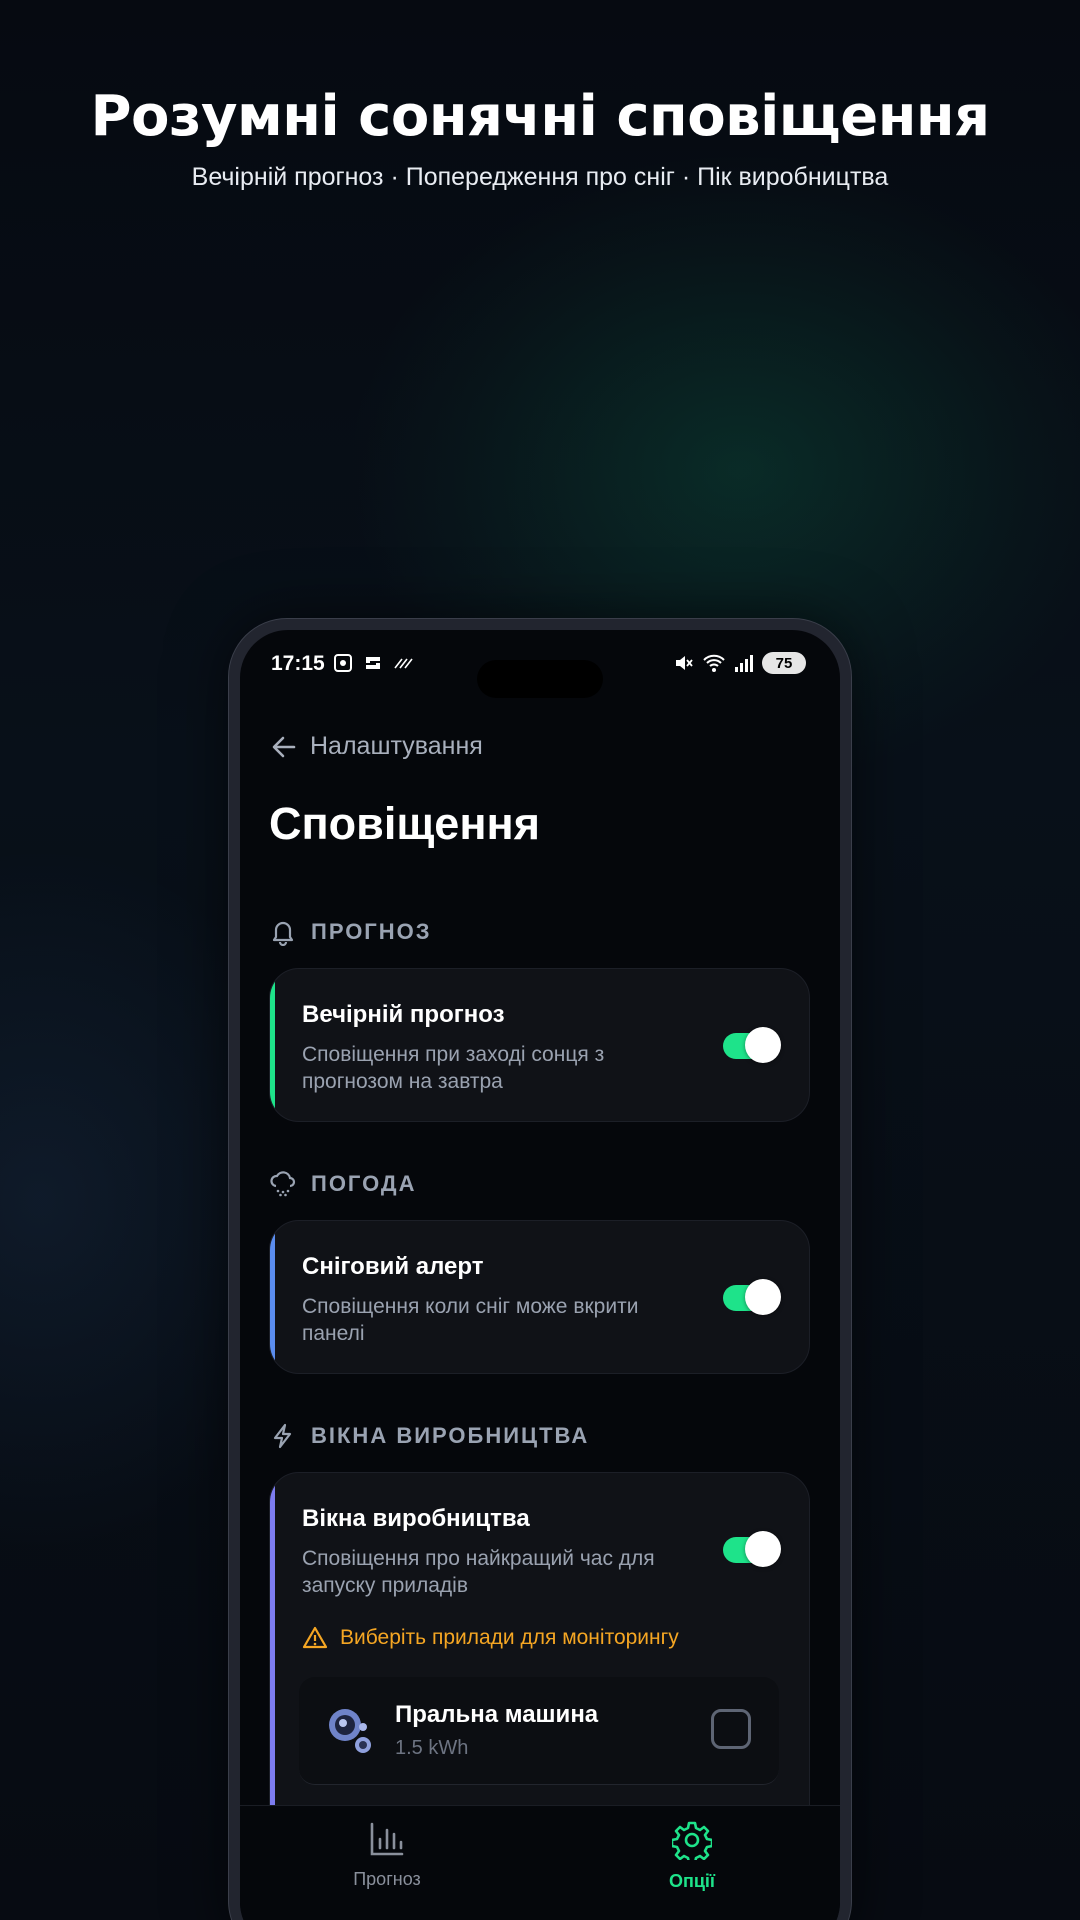  I want to click on device-row-washing-machine: Пральна машина 1.5 kWh, so click(539, 1731).